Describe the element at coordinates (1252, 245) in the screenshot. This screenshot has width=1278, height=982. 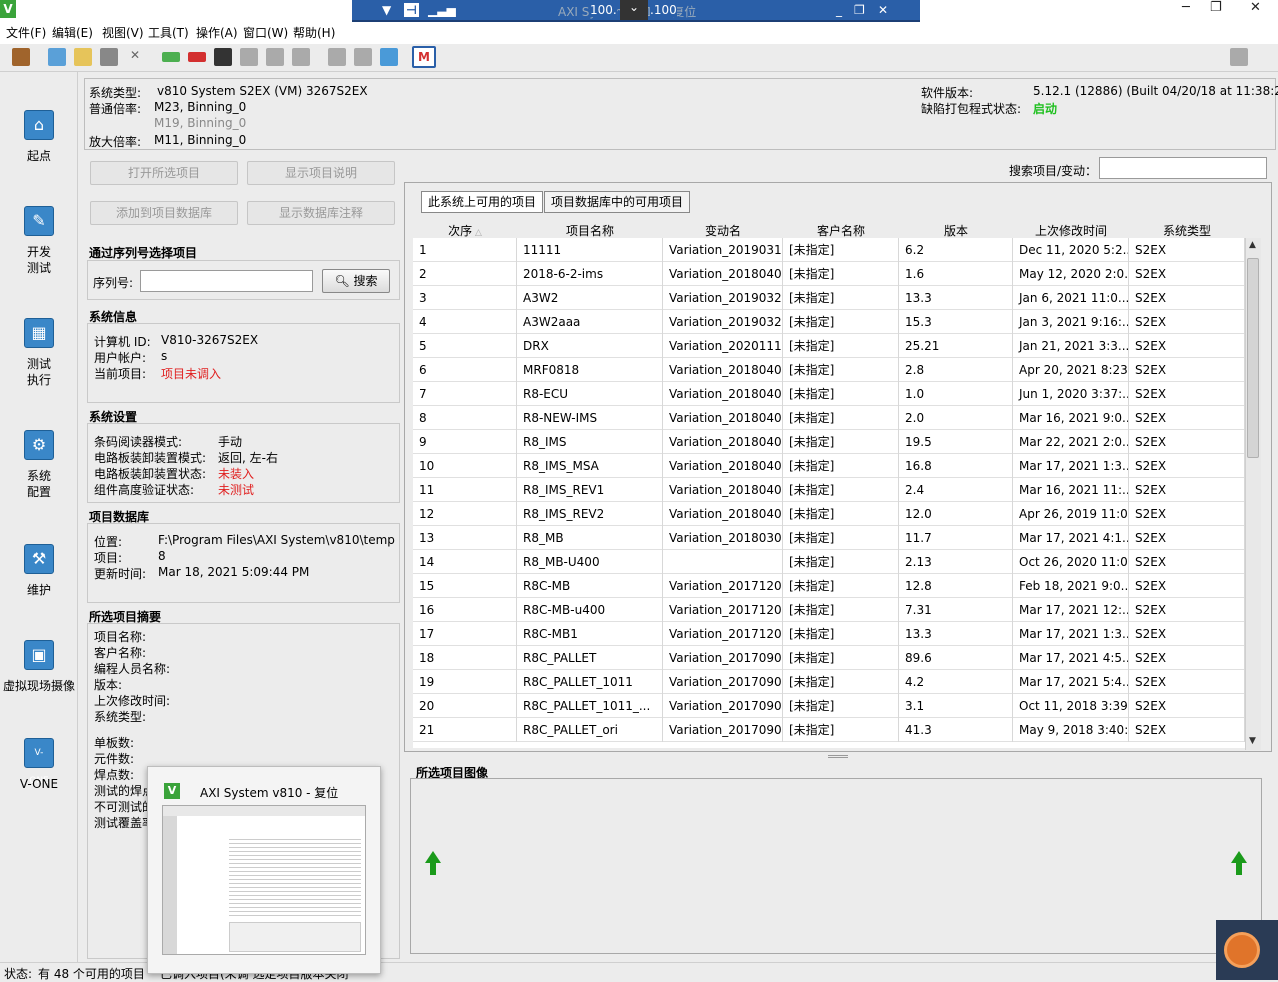
I see `scroll-up-icon: ▲` at that location.